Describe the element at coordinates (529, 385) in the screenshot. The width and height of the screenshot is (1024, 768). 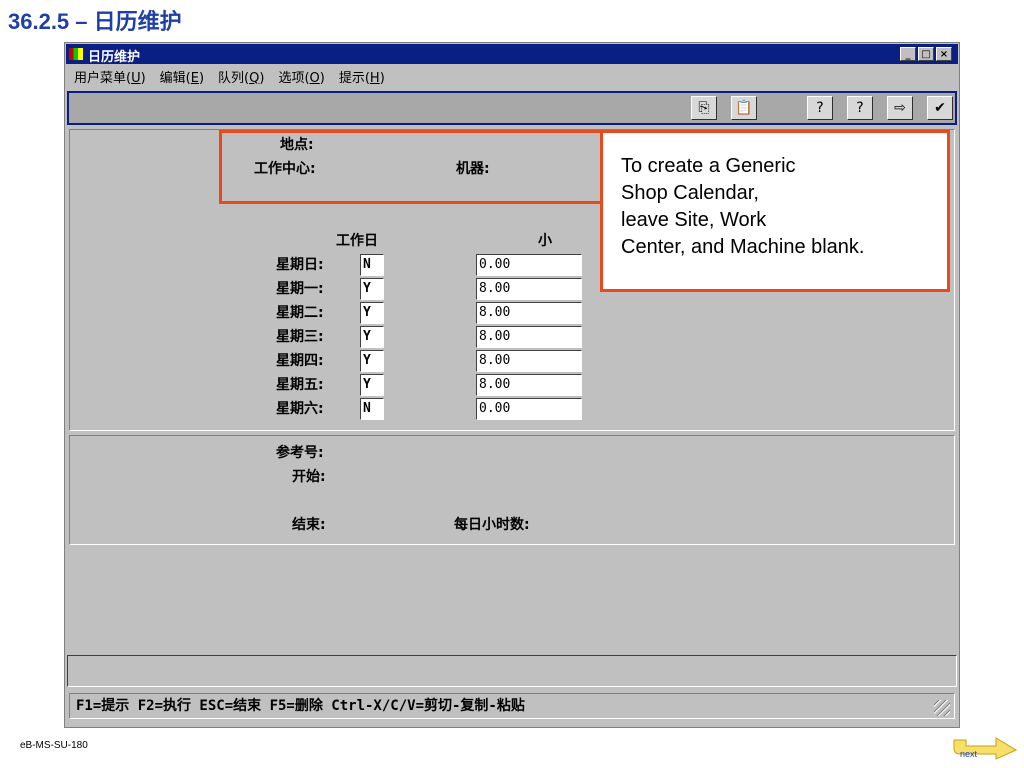
I see `friday-hours-field: 8.00` at that location.